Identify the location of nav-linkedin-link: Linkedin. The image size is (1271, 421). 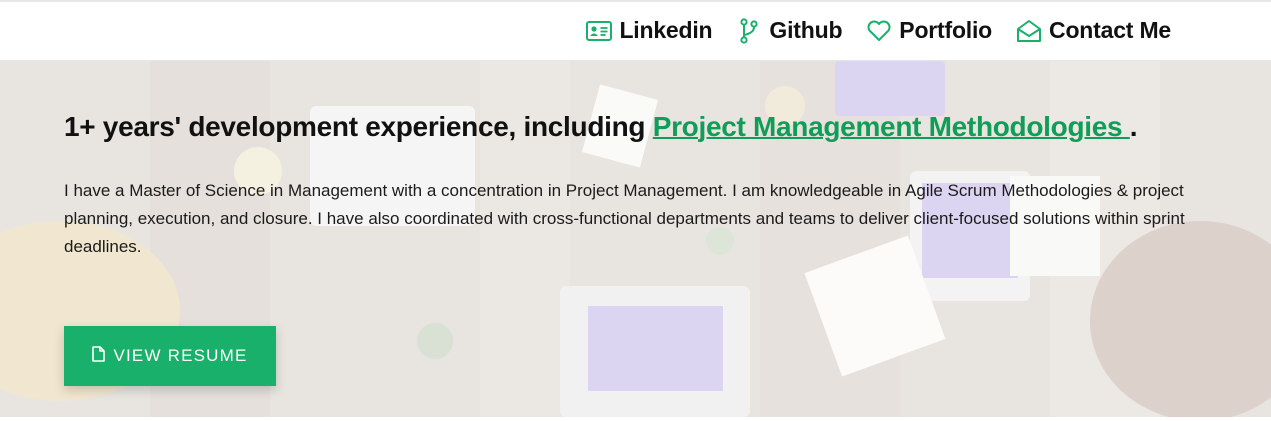
(649, 30).